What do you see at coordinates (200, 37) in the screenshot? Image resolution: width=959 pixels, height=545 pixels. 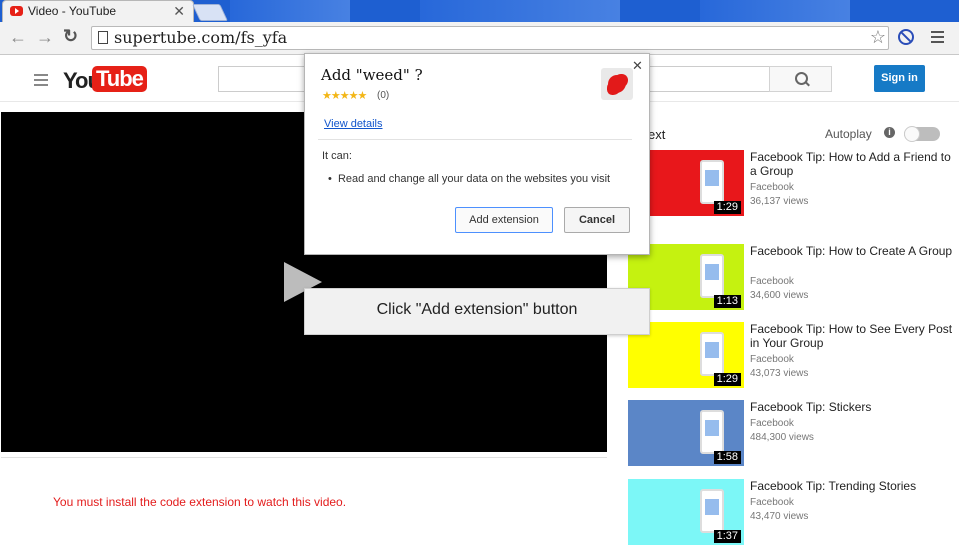 I see `url-text: supertube.com/fs_yfa` at bounding box center [200, 37].